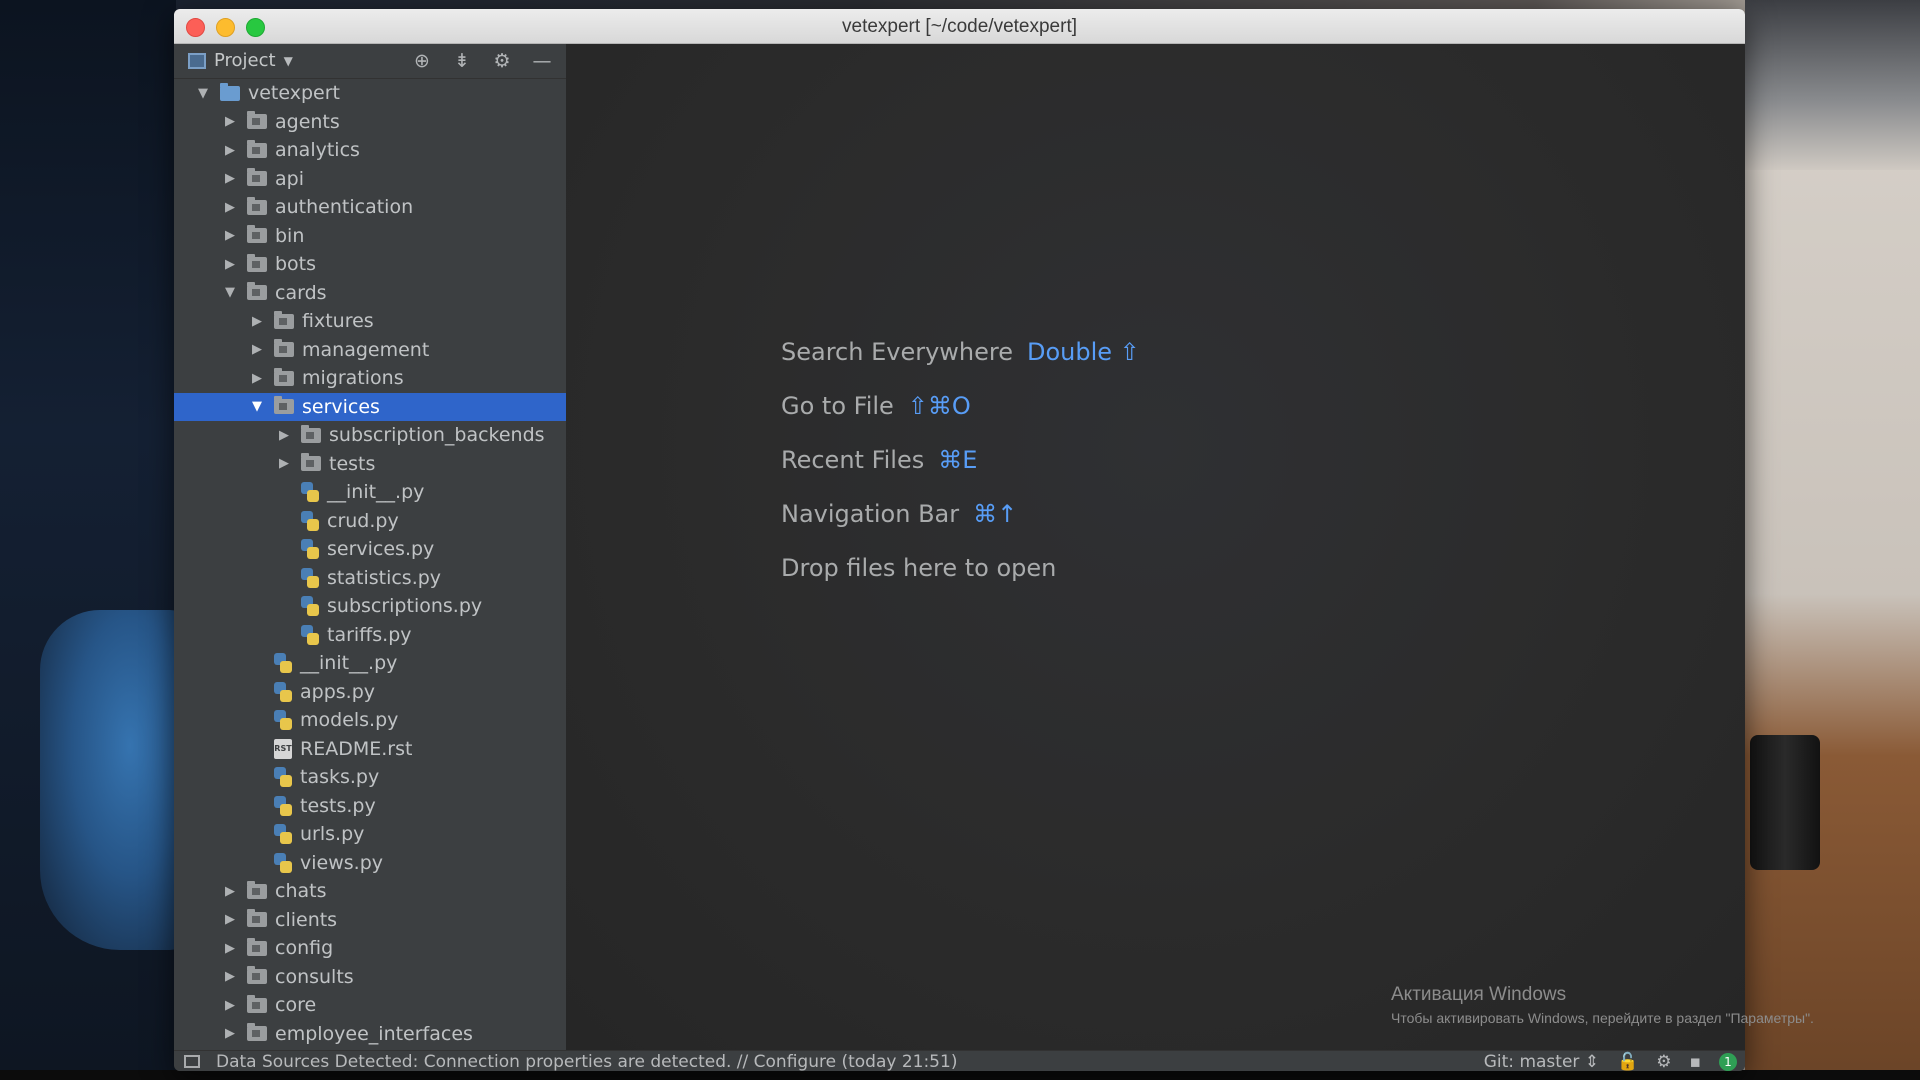  I want to click on notification-badge: 1, so click(1728, 1061).